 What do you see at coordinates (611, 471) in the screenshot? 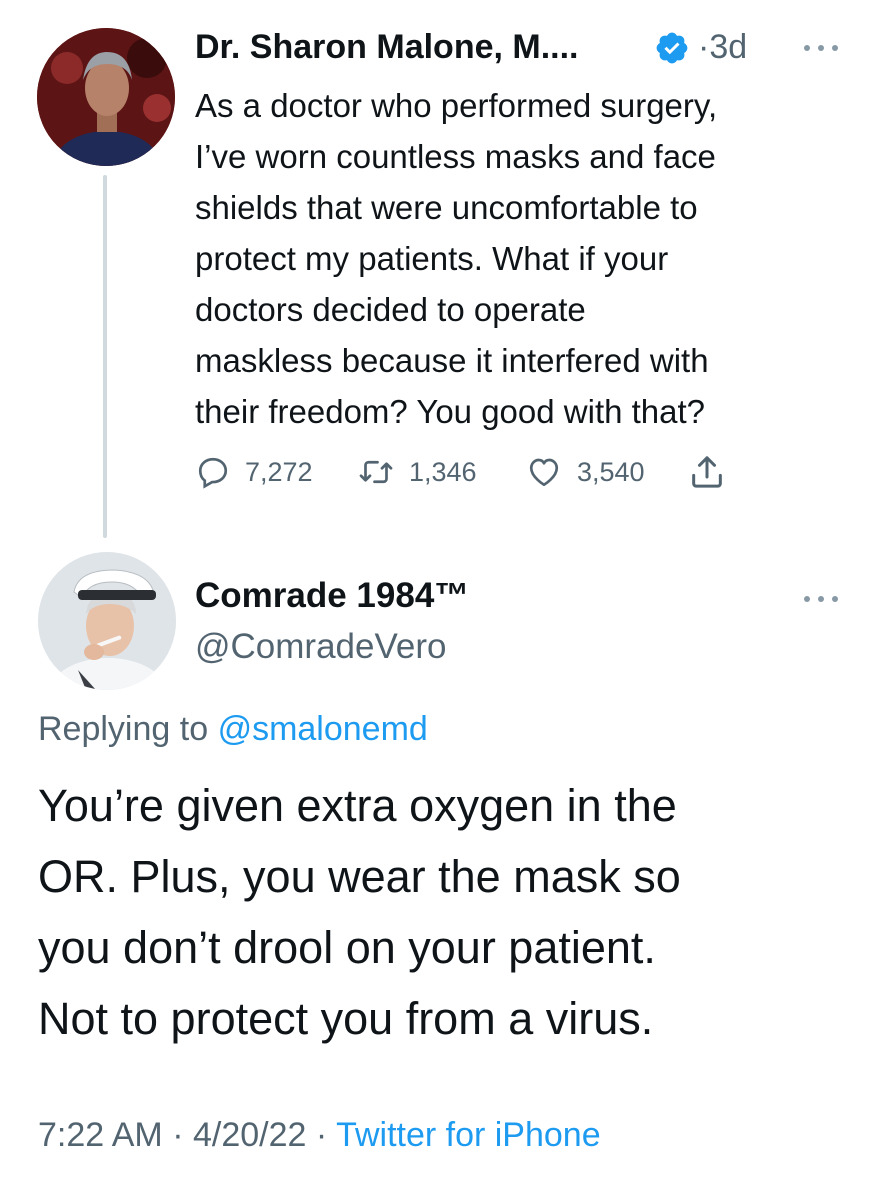
I see `like-count: 3,540` at bounding box center [611, 471].